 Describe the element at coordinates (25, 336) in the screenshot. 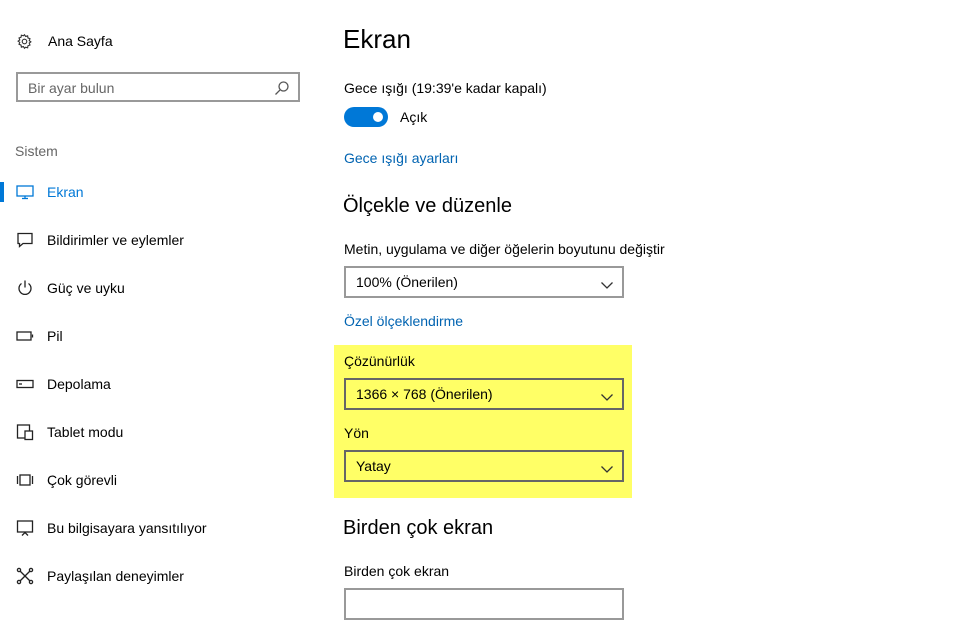

I see `battery-icon` at that location.